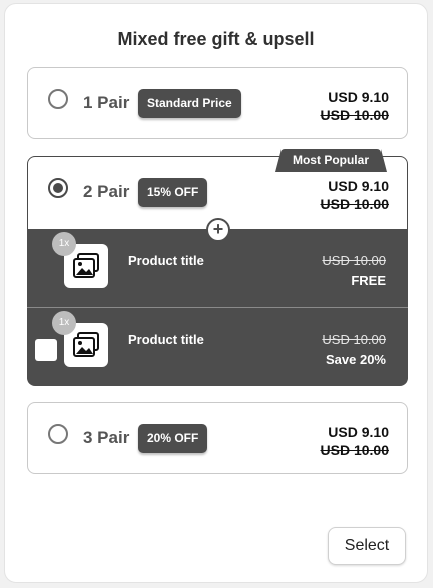  What do you see at coordinates (354, 115) in the screenshot?
I see `option-1-compare-price: USD 10.00` at bounding box center [354, 115].